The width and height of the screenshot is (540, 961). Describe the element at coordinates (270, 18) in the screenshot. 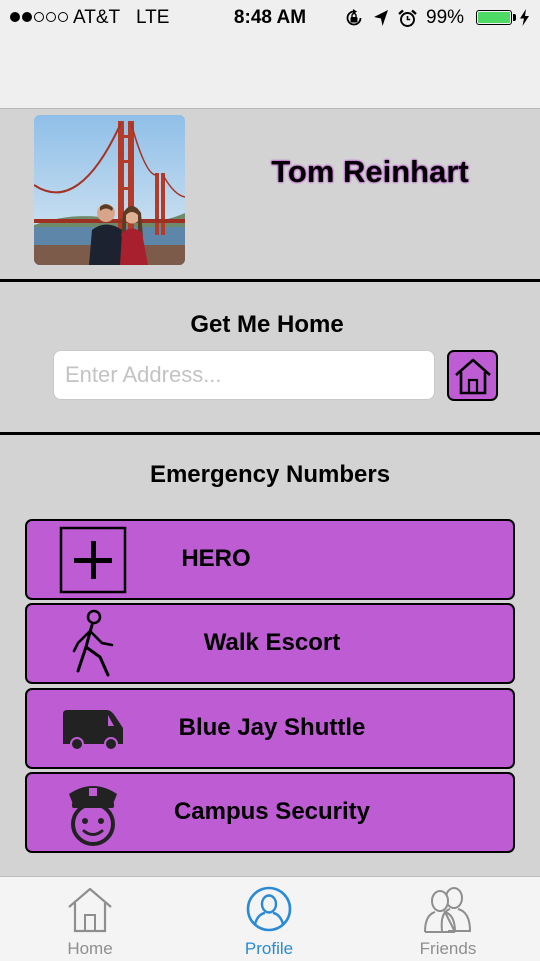

I see `status-bar: AT&T LTE 8:48 AM 99%` at that location.